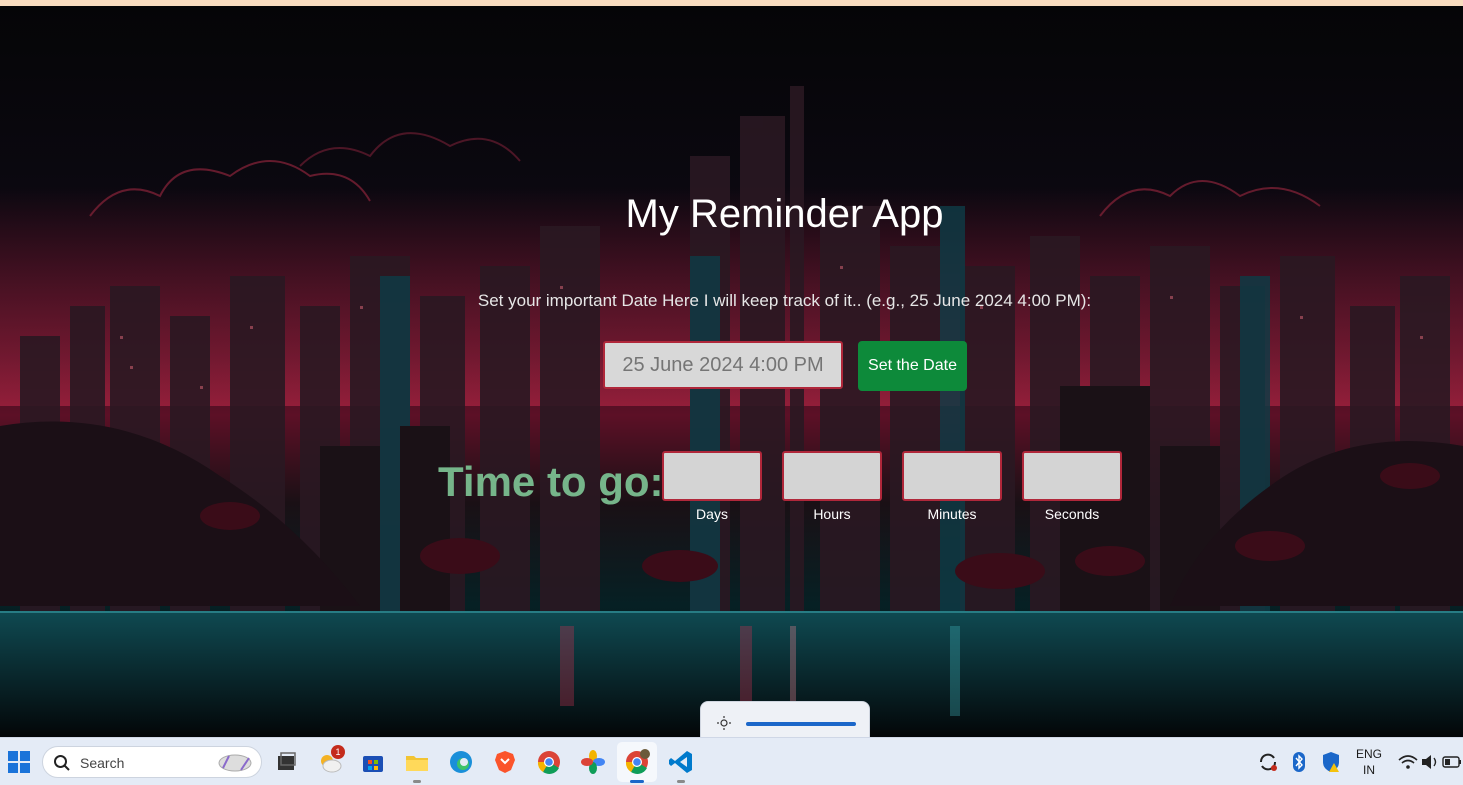  What do you see at coordinates (417, 781) in the screenshot?
I see `explorer-running-indicator` at bounding box center [417, 781].